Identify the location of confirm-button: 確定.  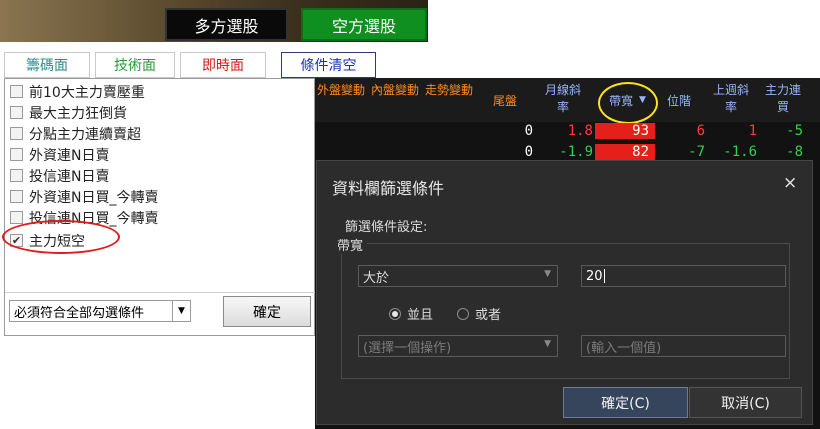
(267, 311).